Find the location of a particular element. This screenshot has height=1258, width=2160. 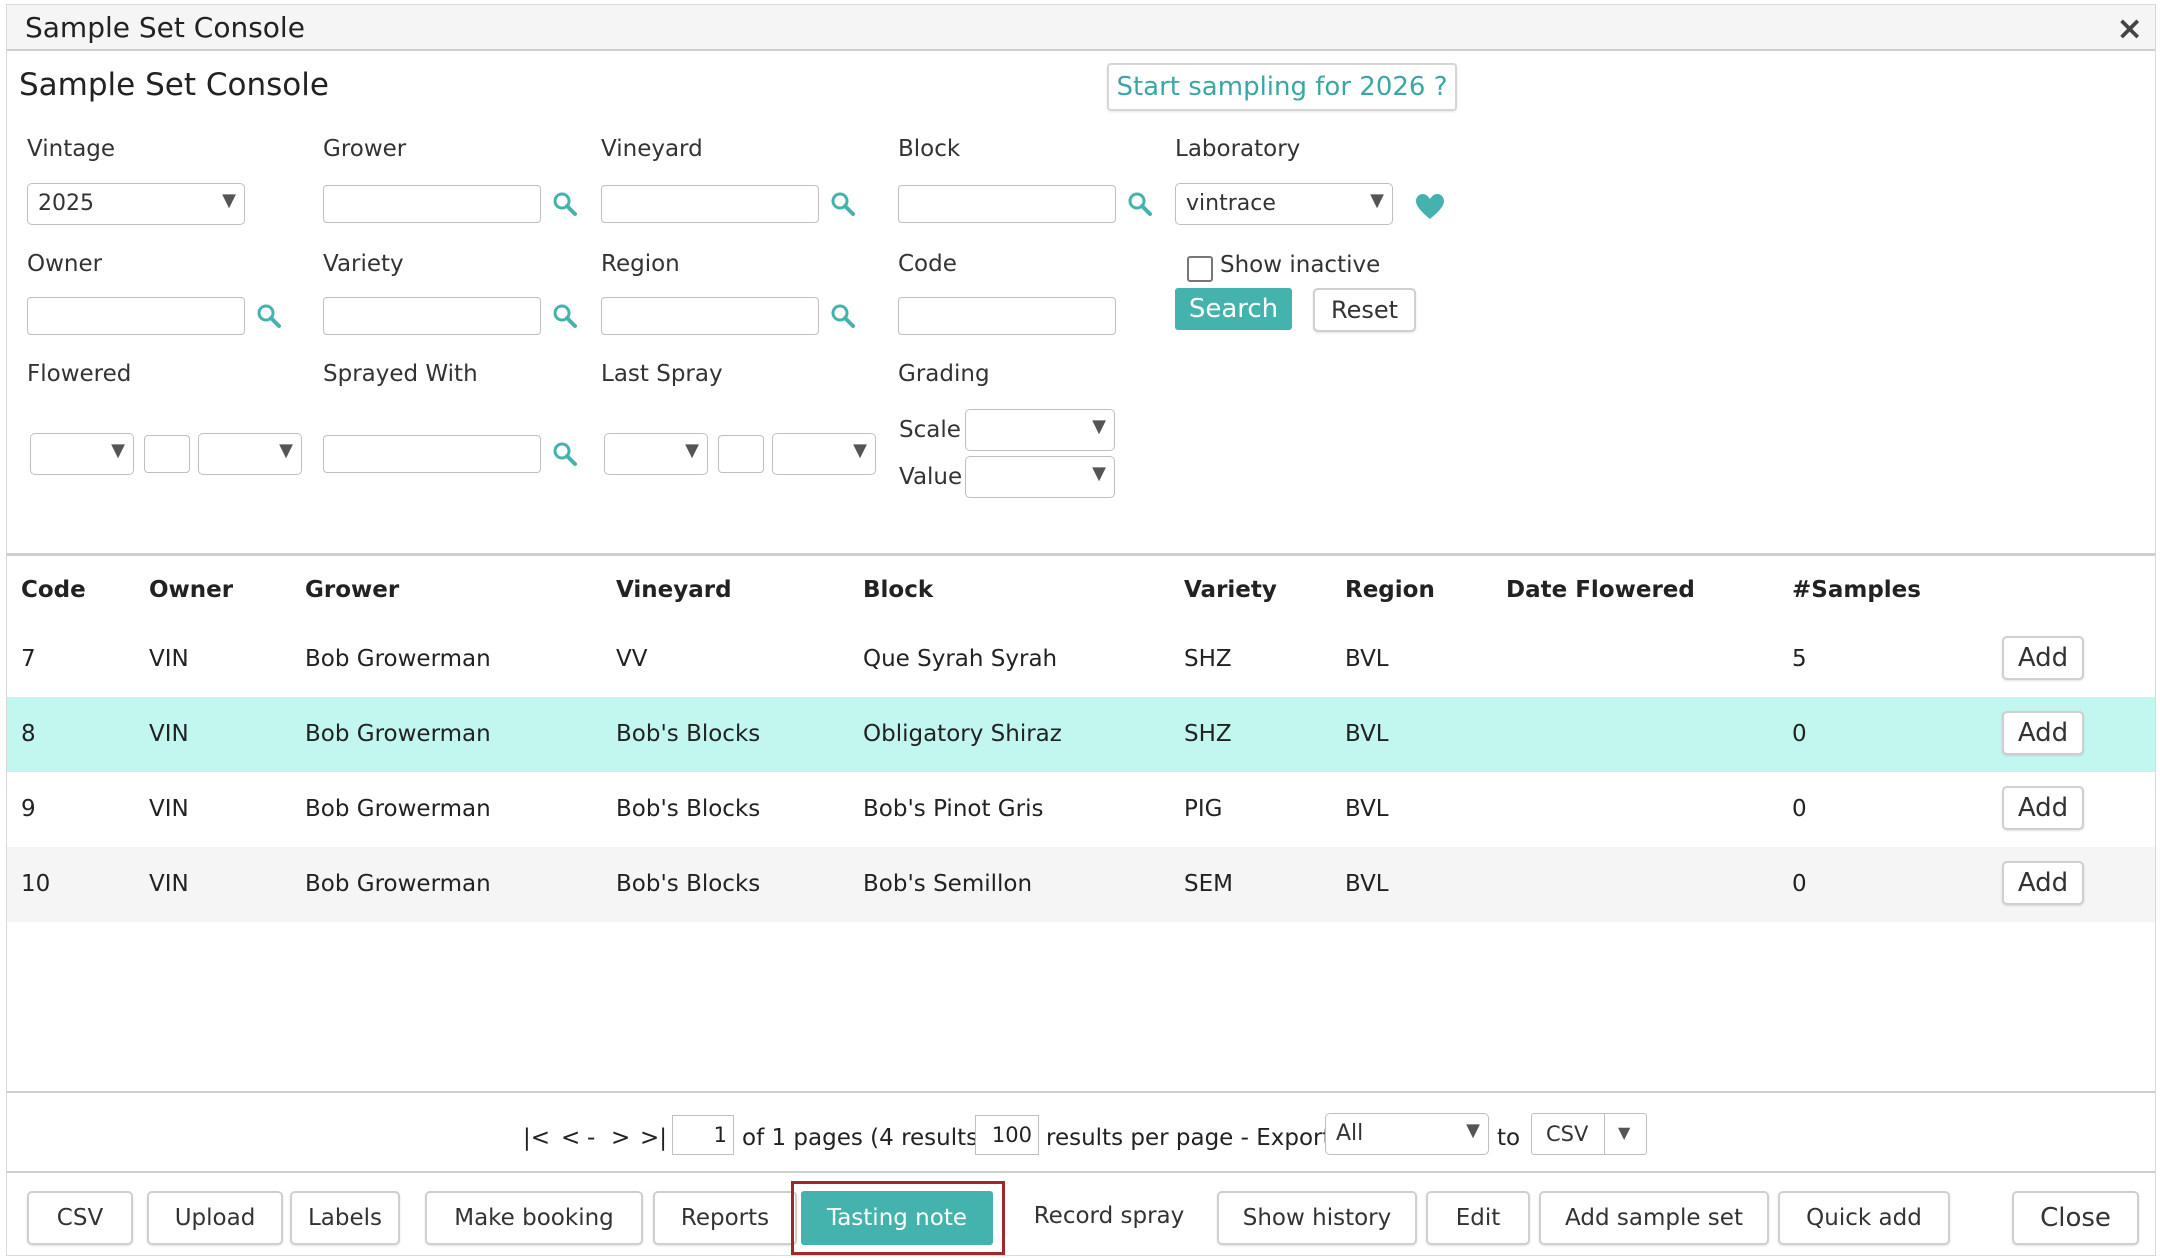

reports-button: Reports is located at coordinates (725, 1218).